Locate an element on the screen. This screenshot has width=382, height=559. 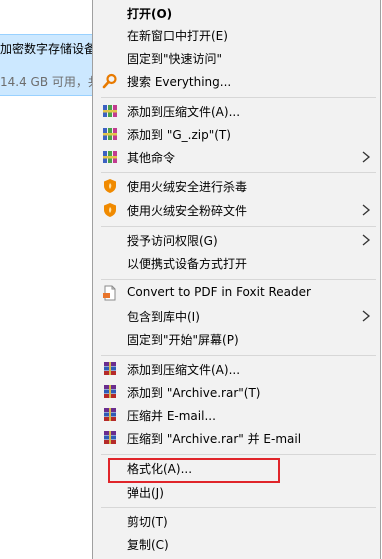
menu-item-label: 压缩到 "Archive.rar" 并 E-mail is located at coordinates (214, 439).